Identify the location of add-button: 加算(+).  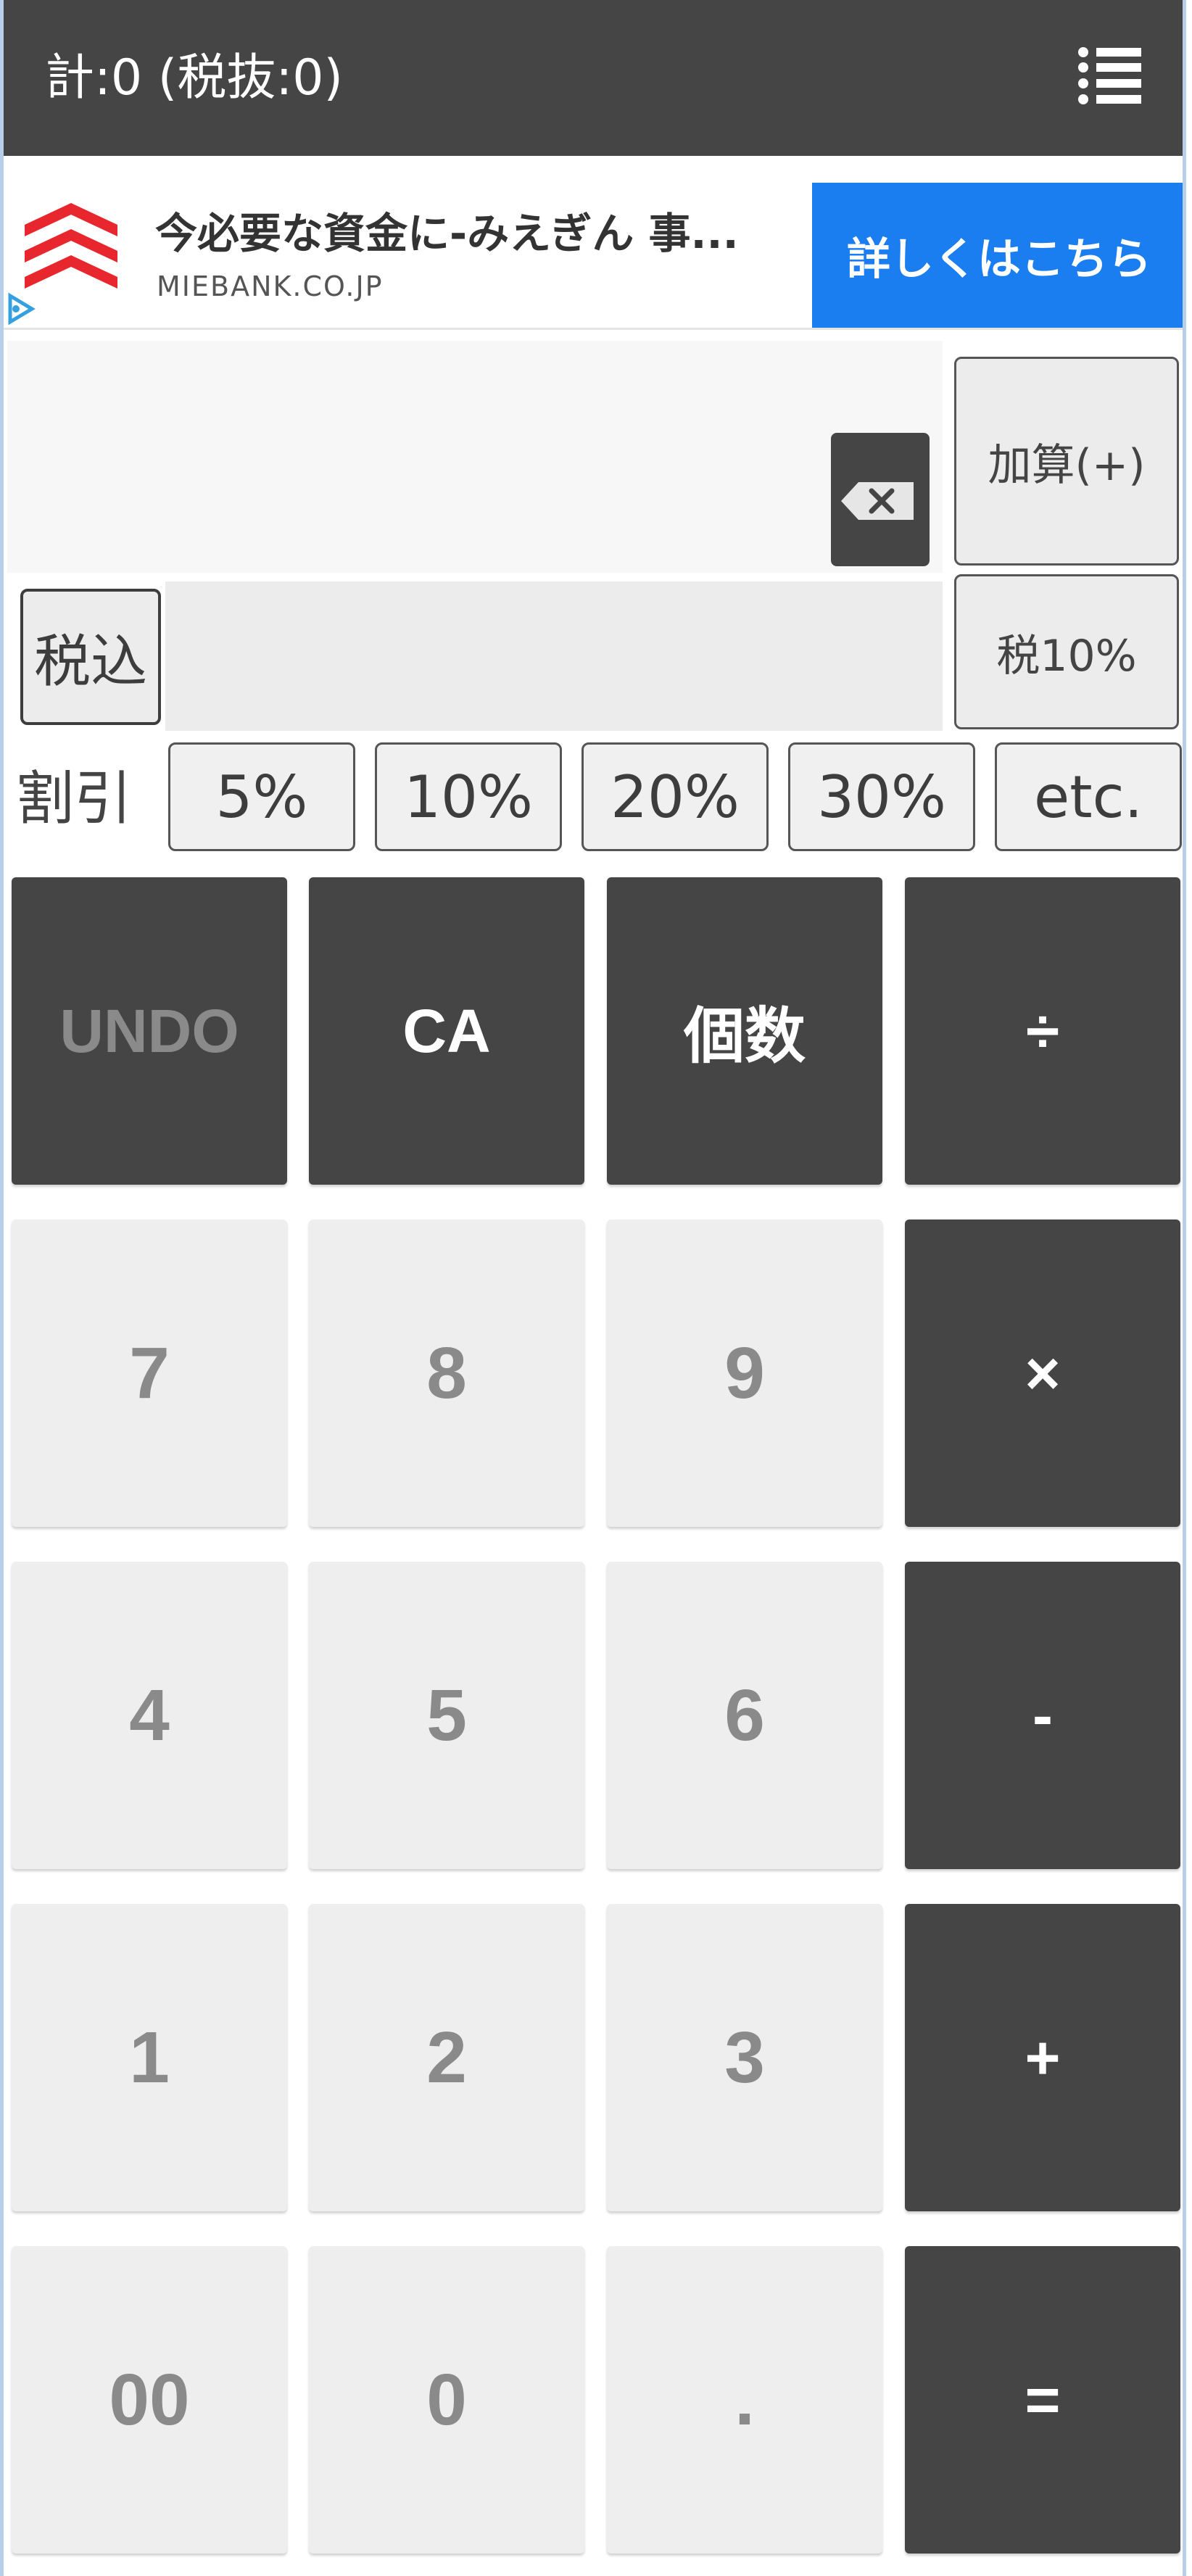
(1066, 461).